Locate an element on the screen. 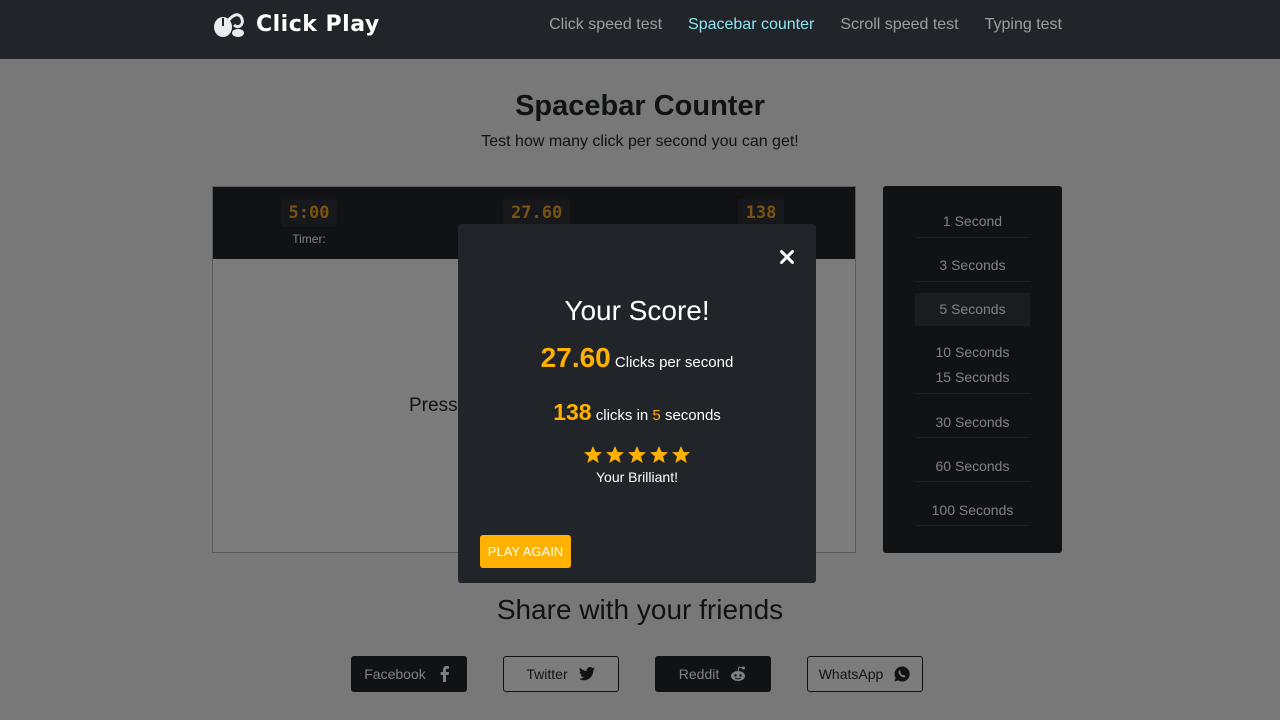  close-button is located at coordinates (787, 257).